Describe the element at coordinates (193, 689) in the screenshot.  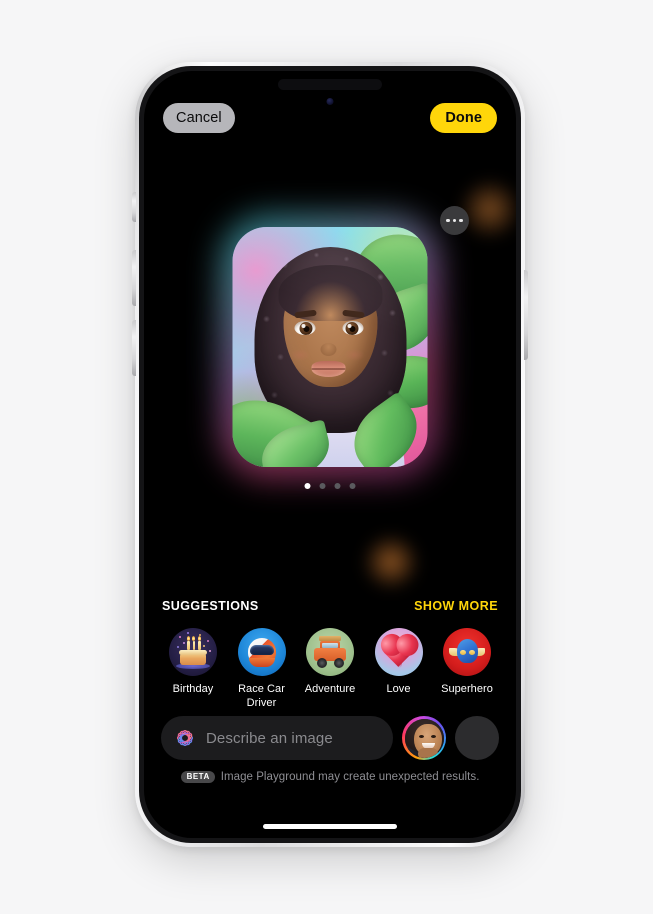
I see `suggestion-label: Birthday` at that location.